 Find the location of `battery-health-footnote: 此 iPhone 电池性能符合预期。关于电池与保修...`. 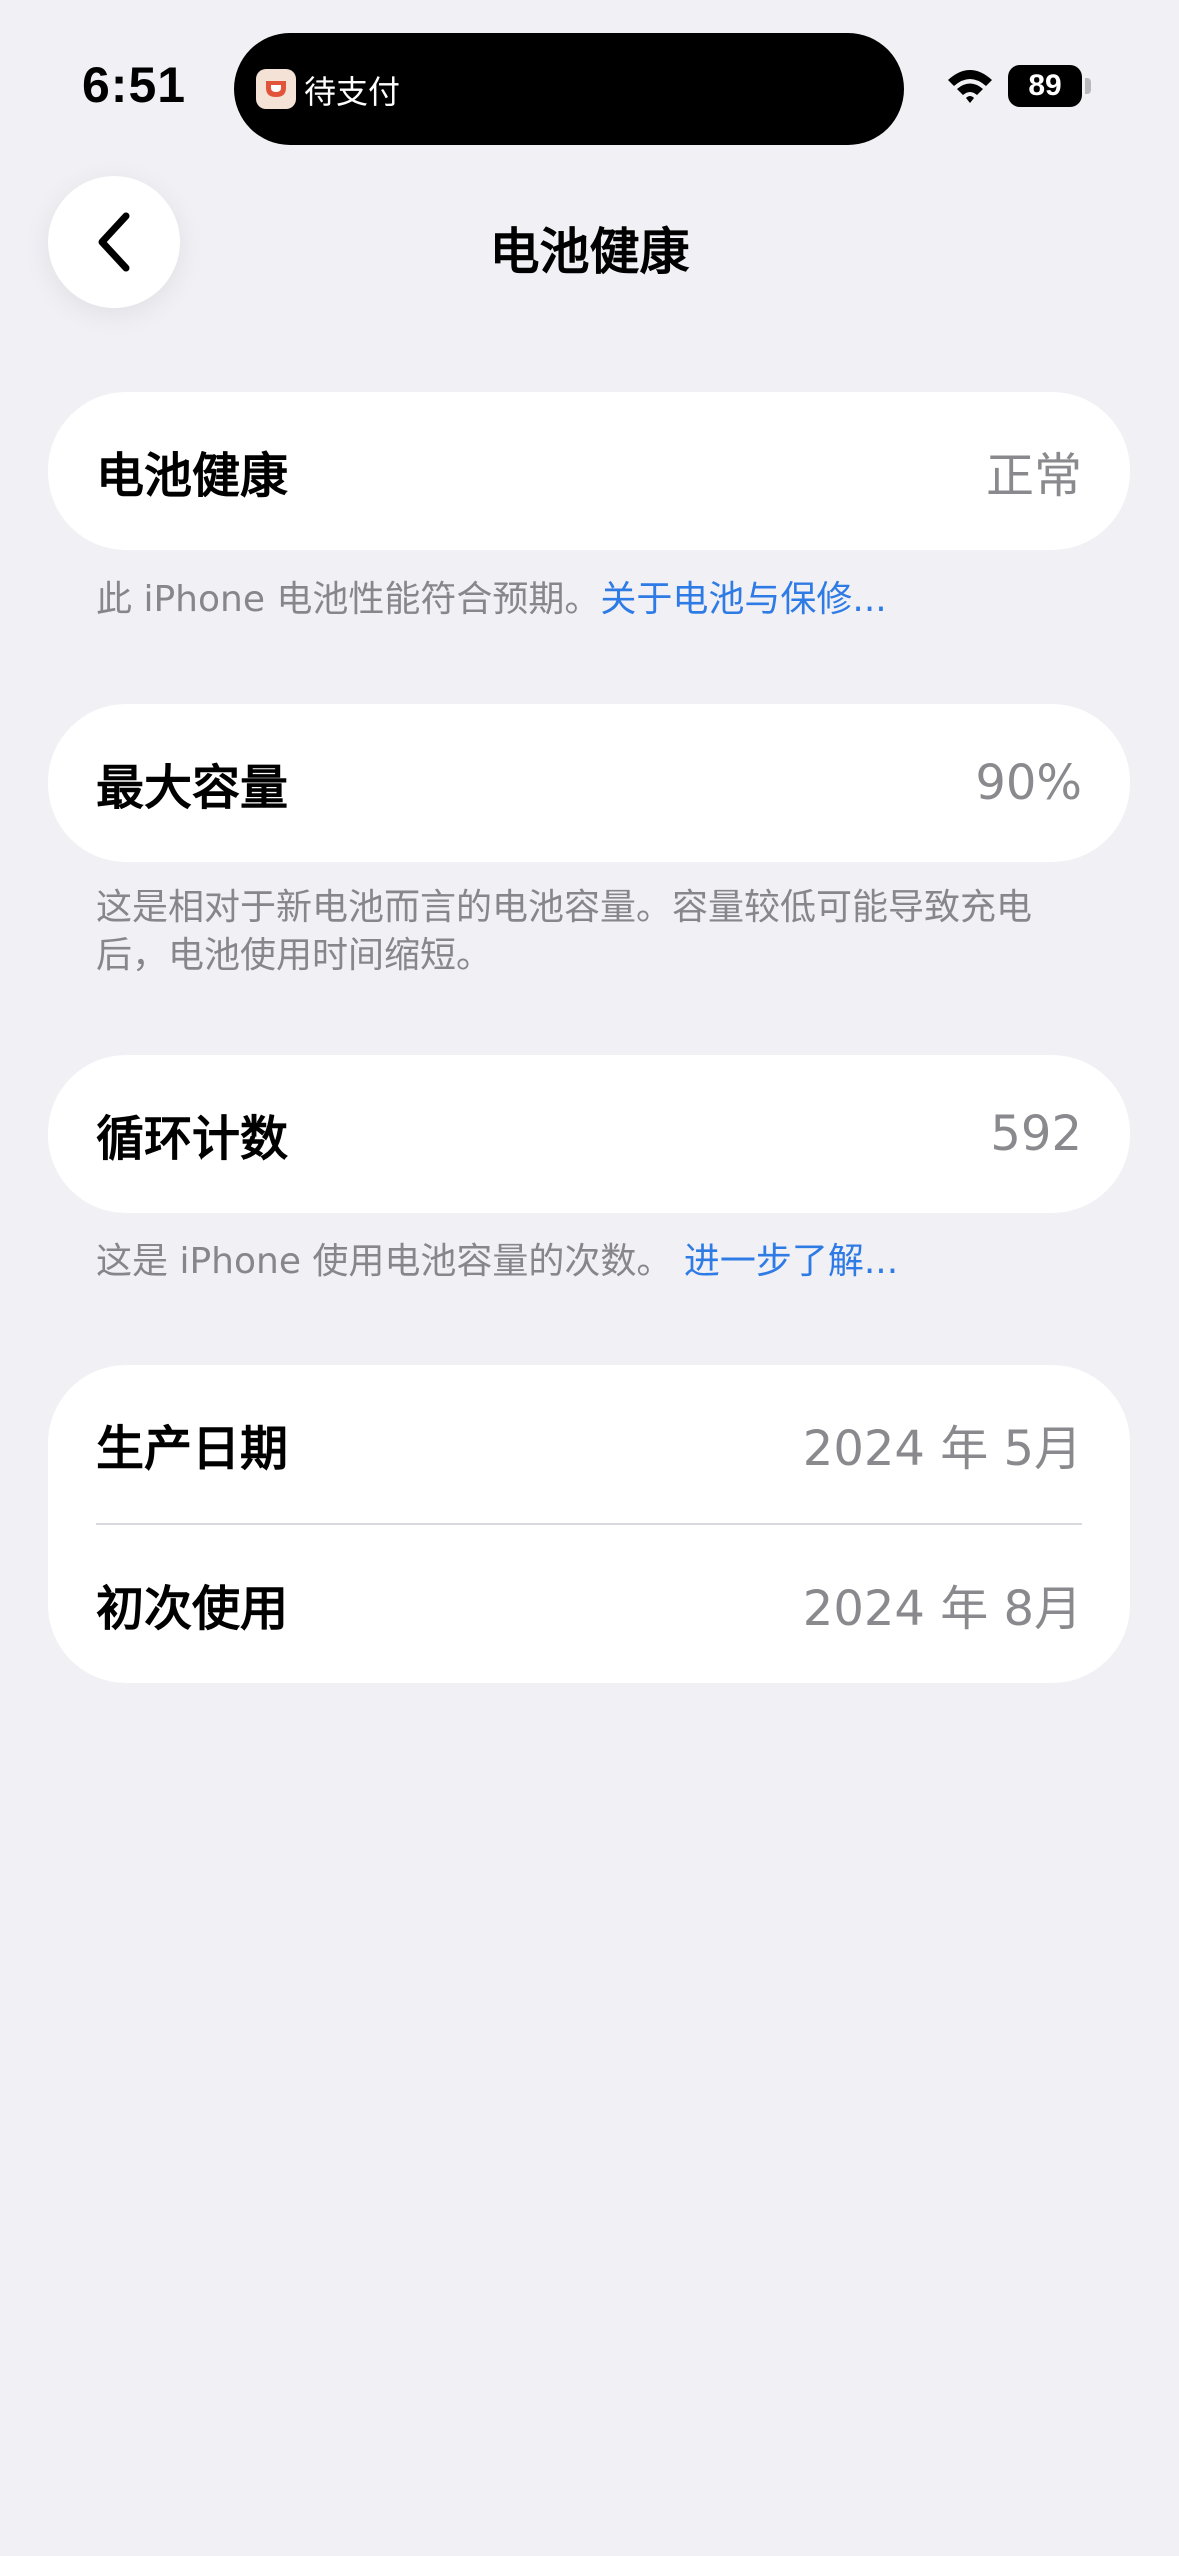

battery-health-footnote: 此 iPhone 电池性能符合预期。关于电池与保修... is located at coordinates (576, 600).